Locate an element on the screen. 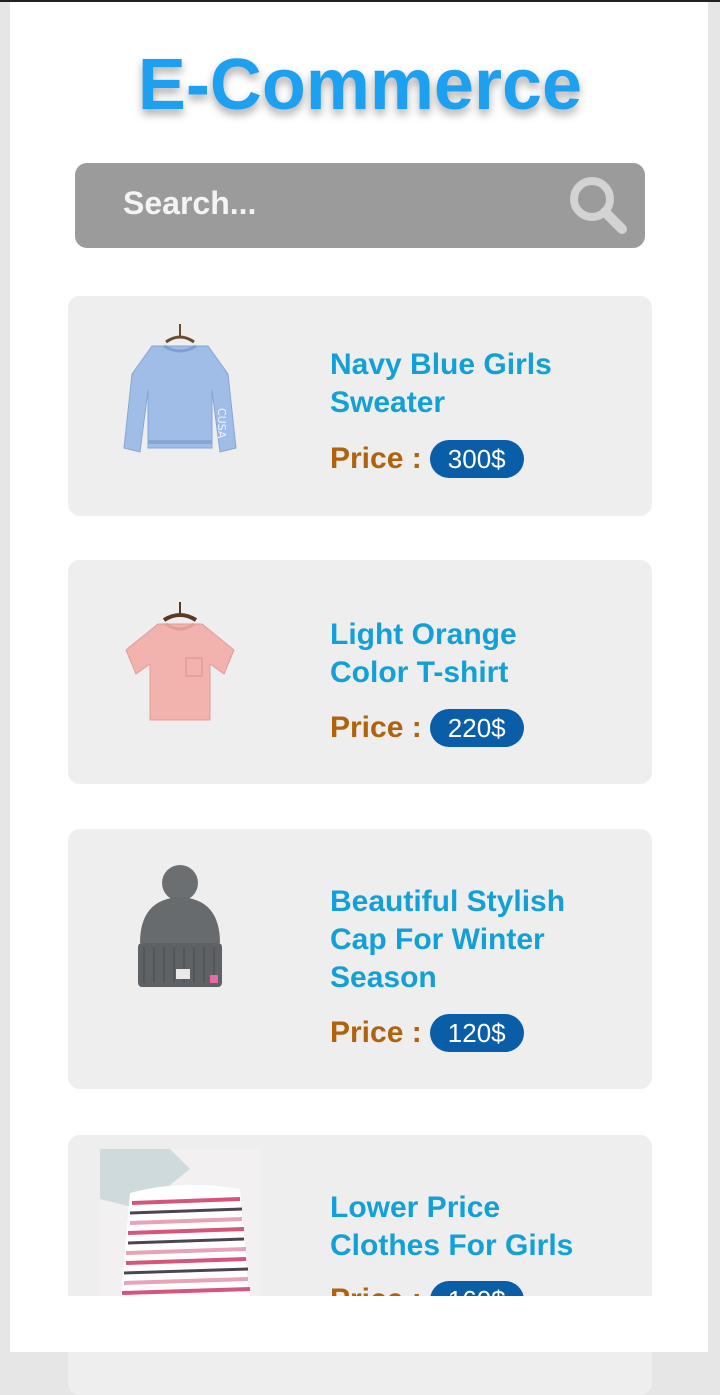  page-title: E-Commerce is located at coordinates (360, 85).